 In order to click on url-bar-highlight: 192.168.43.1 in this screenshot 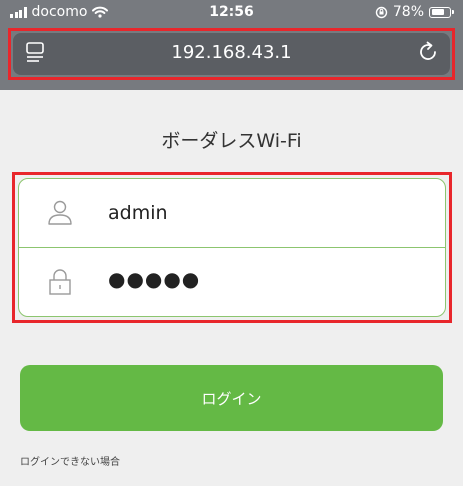, I will do `click(231, 54)`.